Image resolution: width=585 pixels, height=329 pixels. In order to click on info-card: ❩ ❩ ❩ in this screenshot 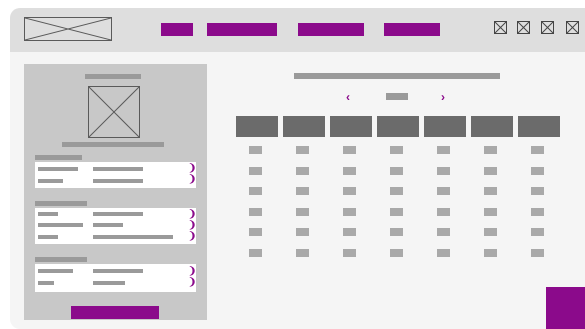, I will do `click(115, 226)`.